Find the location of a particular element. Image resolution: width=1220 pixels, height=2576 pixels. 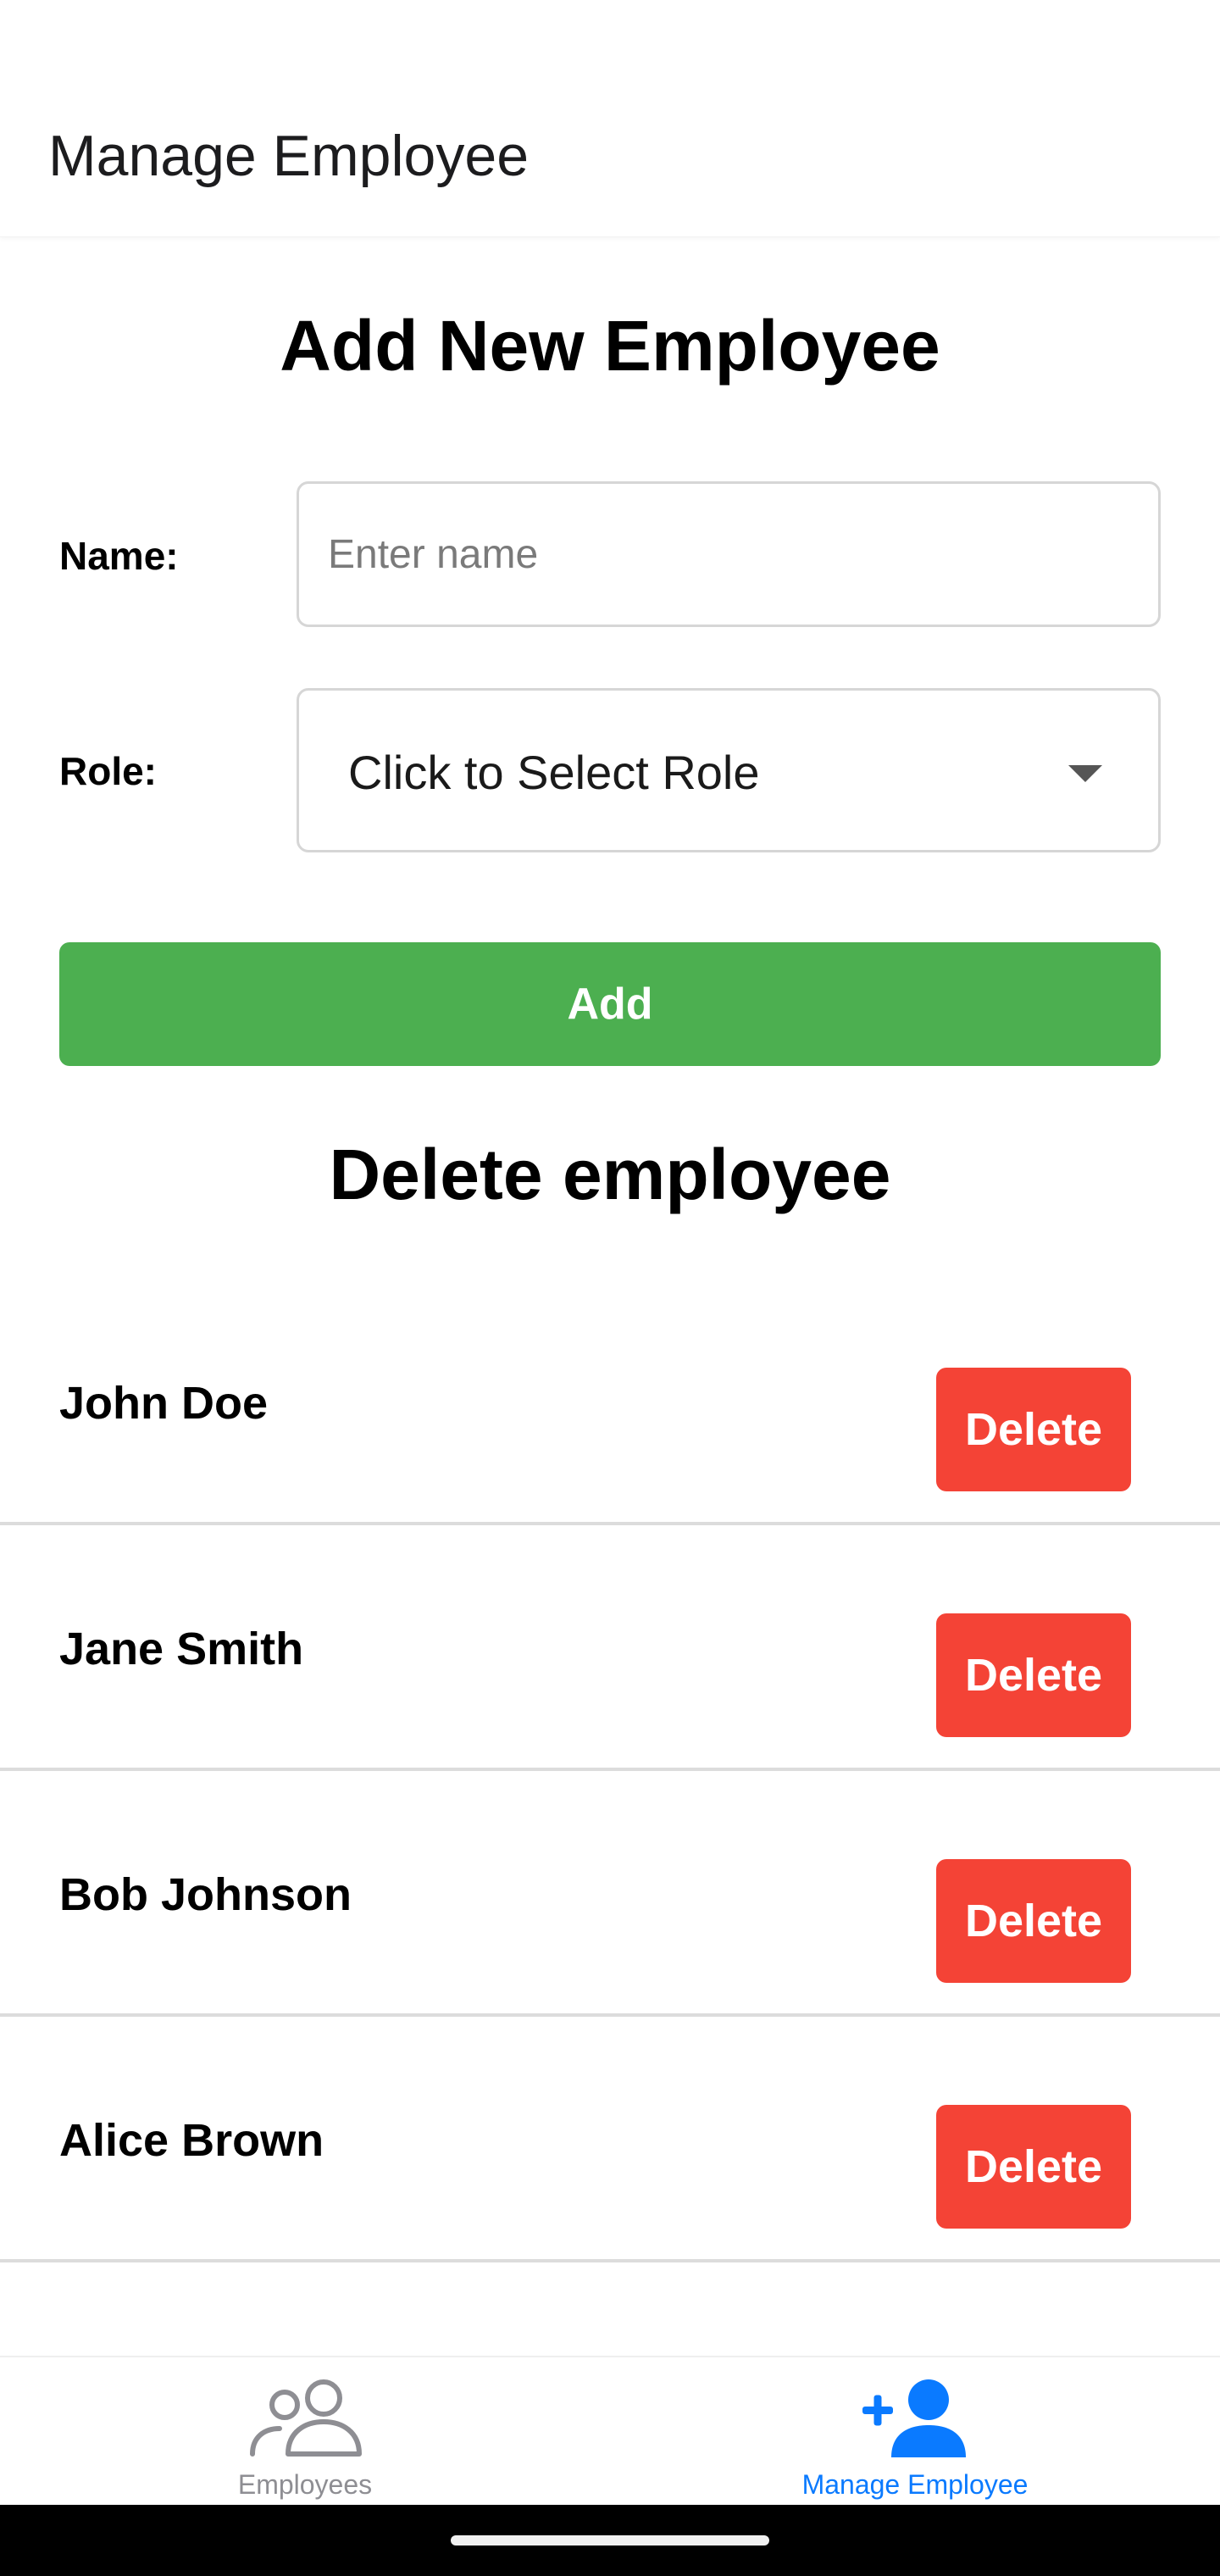

name-input is located at coordinates (729, 554).